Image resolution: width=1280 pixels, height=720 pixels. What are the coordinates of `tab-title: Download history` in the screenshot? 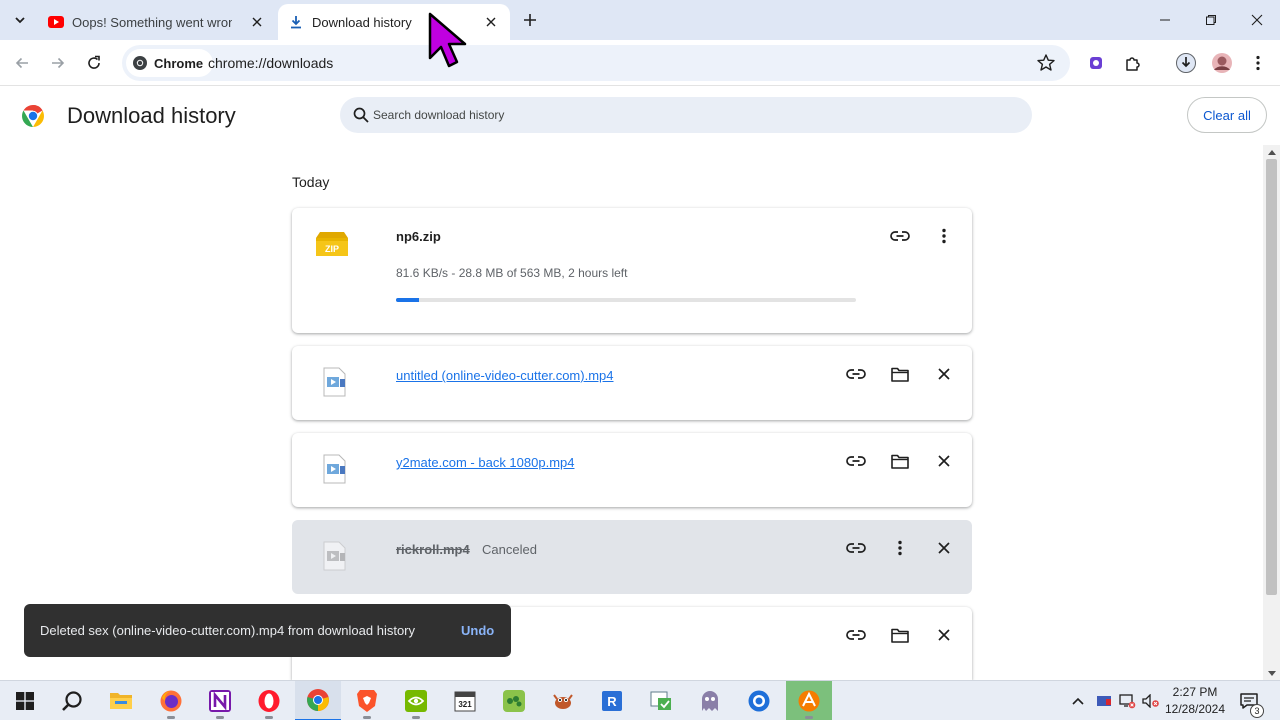 It's located at (362, 22).